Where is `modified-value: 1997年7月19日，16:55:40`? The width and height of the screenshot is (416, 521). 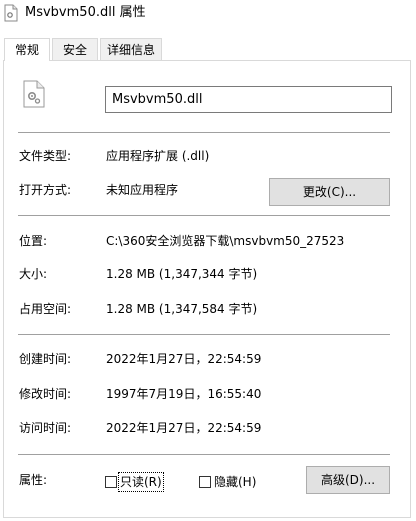 modified-value: 1997年7月19日，16:55:40 is located at coordinates (184, 394).